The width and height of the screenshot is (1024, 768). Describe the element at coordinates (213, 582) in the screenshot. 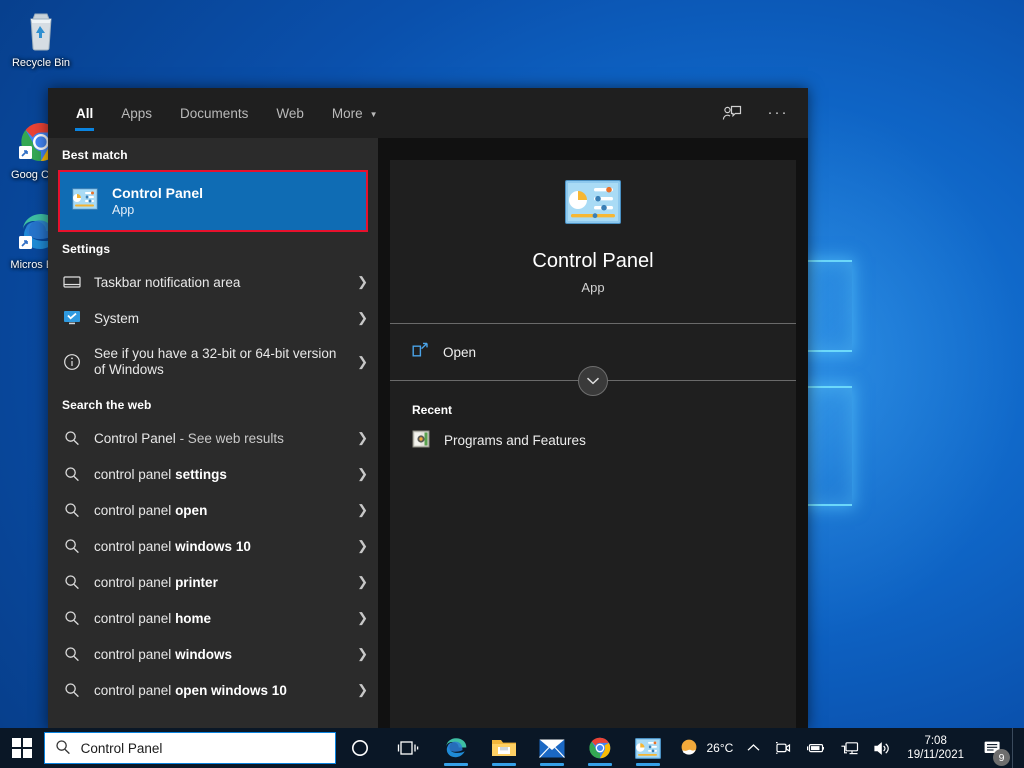

I see `web-result-control-panel-printer: control panel printer ❯` at that location.